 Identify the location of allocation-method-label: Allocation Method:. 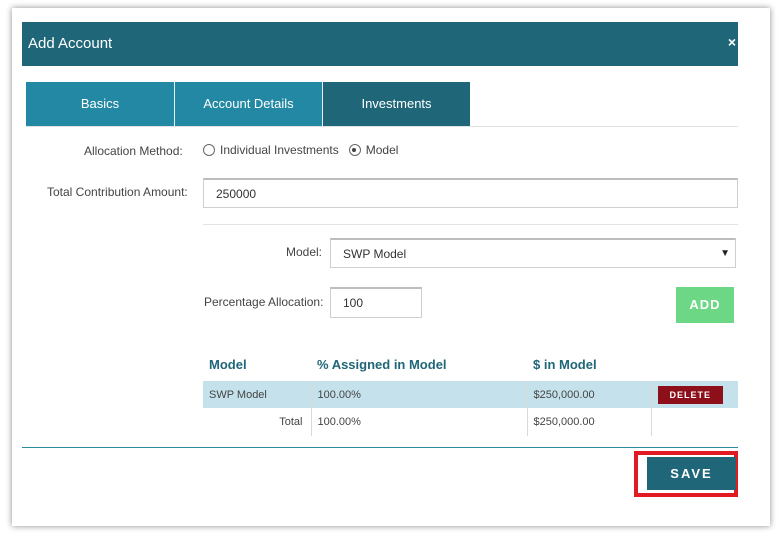
(133, 151).